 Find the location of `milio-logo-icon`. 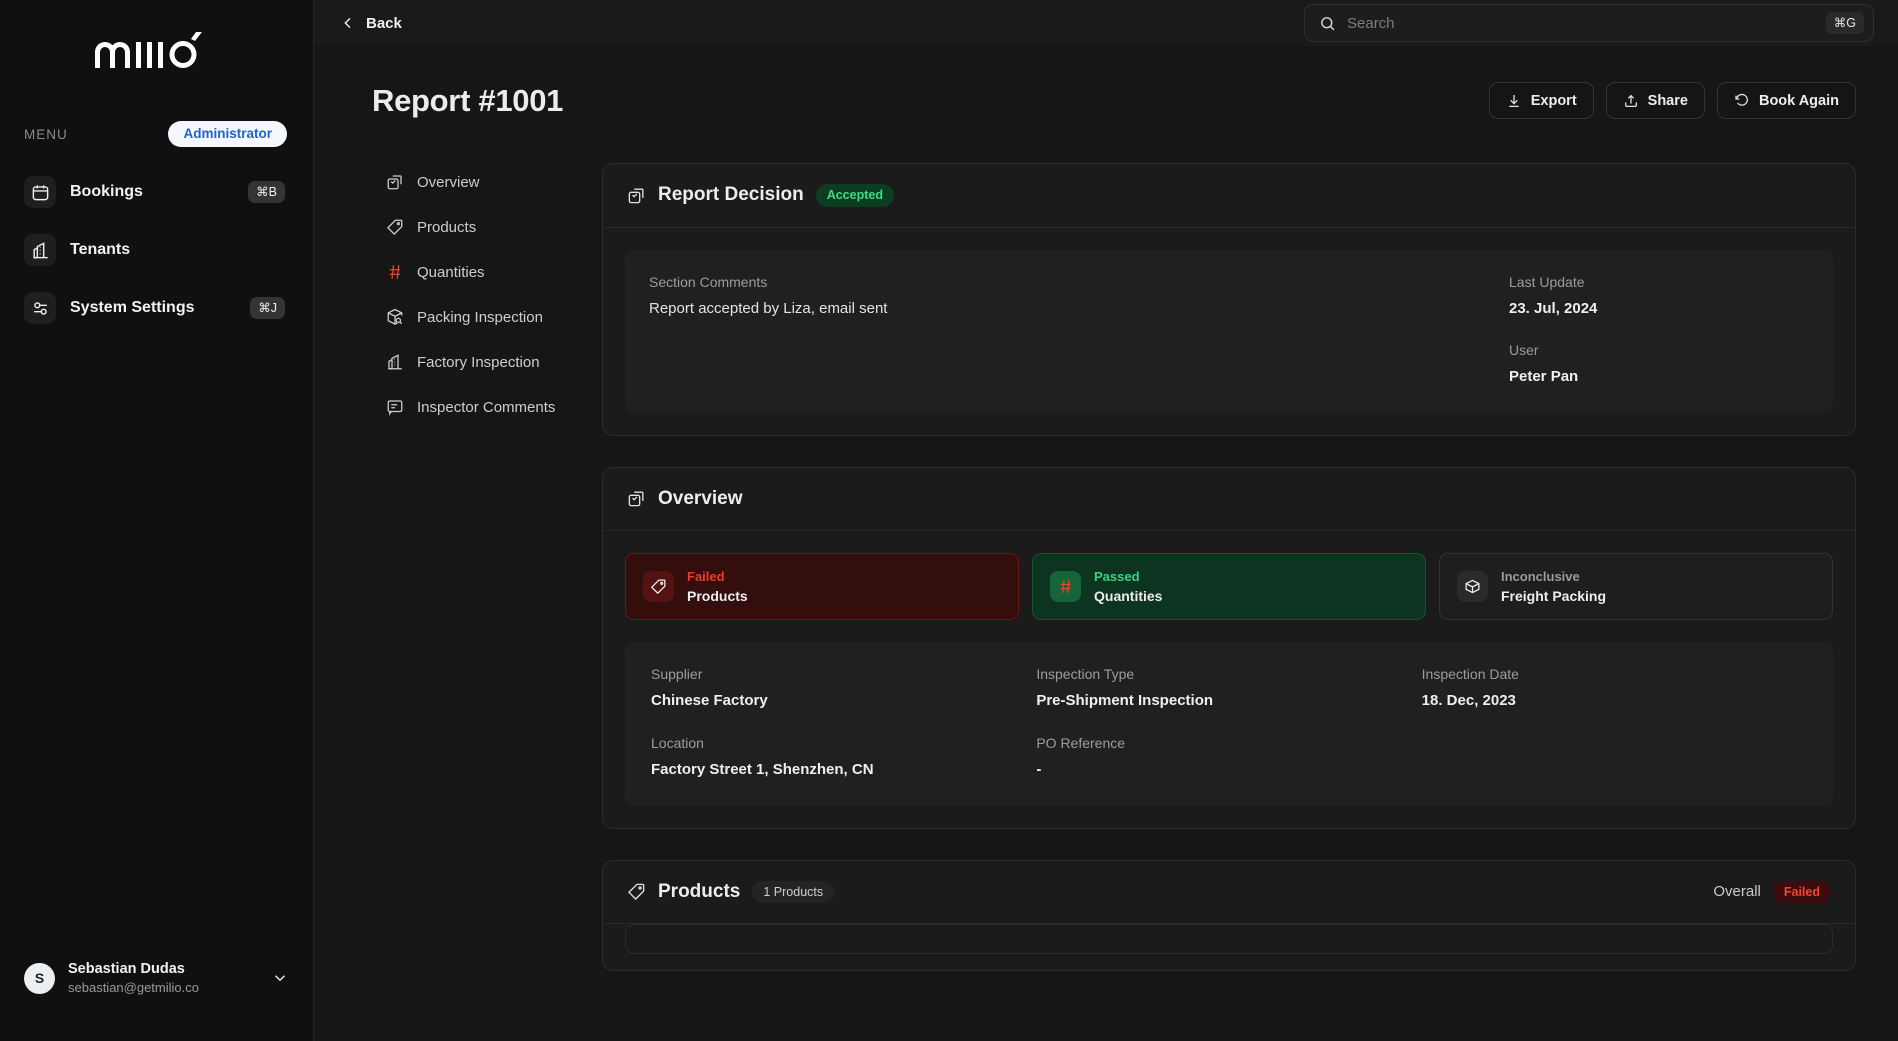

milio-logo-icon is located at coordinates (148, 50).